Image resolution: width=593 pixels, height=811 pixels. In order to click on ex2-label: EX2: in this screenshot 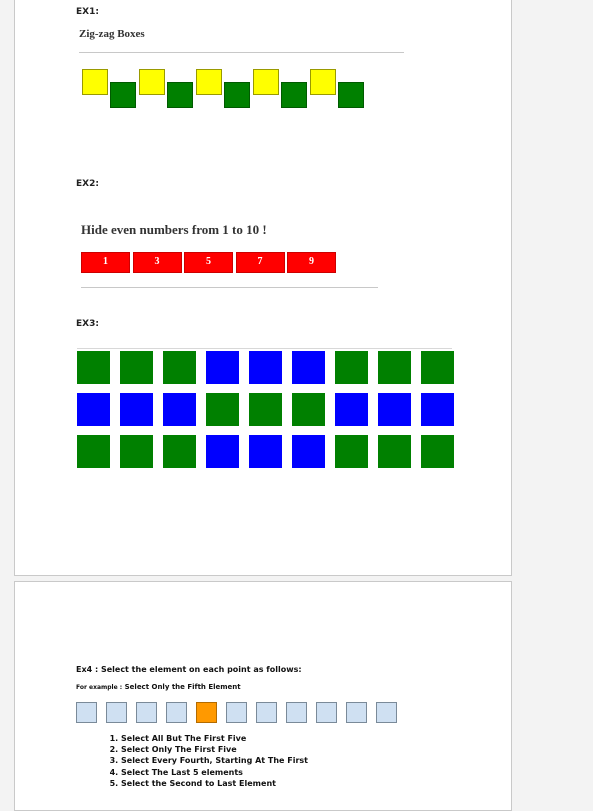, I will do `click(87, 184)`.